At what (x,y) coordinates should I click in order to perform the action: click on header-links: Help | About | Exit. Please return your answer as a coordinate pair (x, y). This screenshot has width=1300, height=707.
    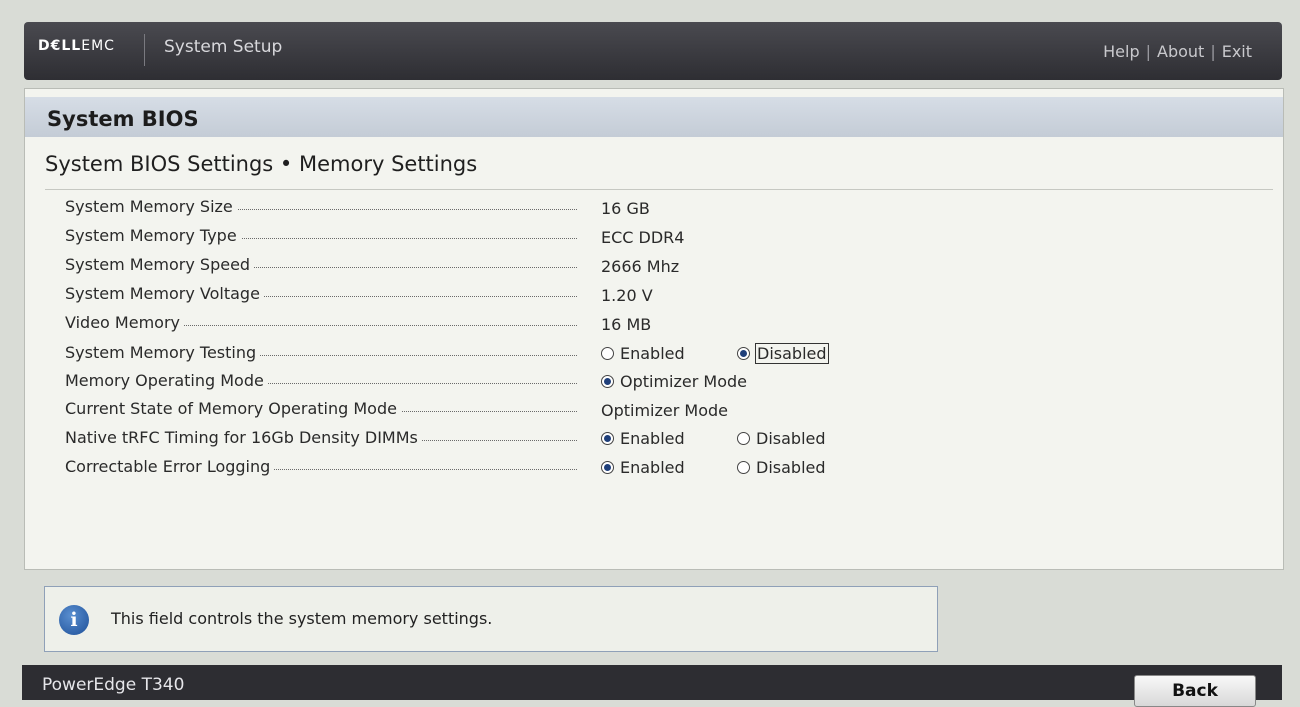
    Looking at the image, I should click on (1177, 51).